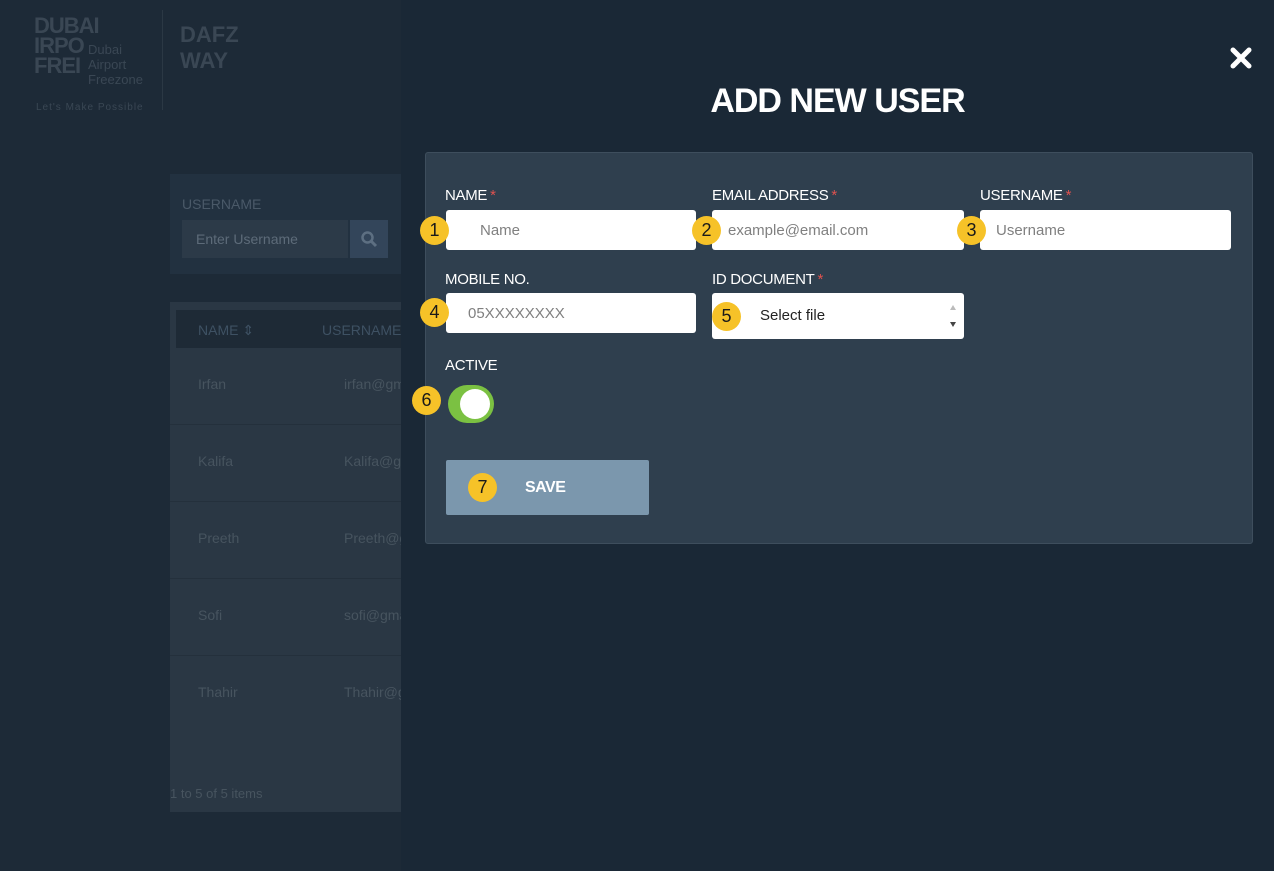  Describe the element at coordinates (374, 384) in the screenshot. I see `cell-username: irfan@gm` at that location.